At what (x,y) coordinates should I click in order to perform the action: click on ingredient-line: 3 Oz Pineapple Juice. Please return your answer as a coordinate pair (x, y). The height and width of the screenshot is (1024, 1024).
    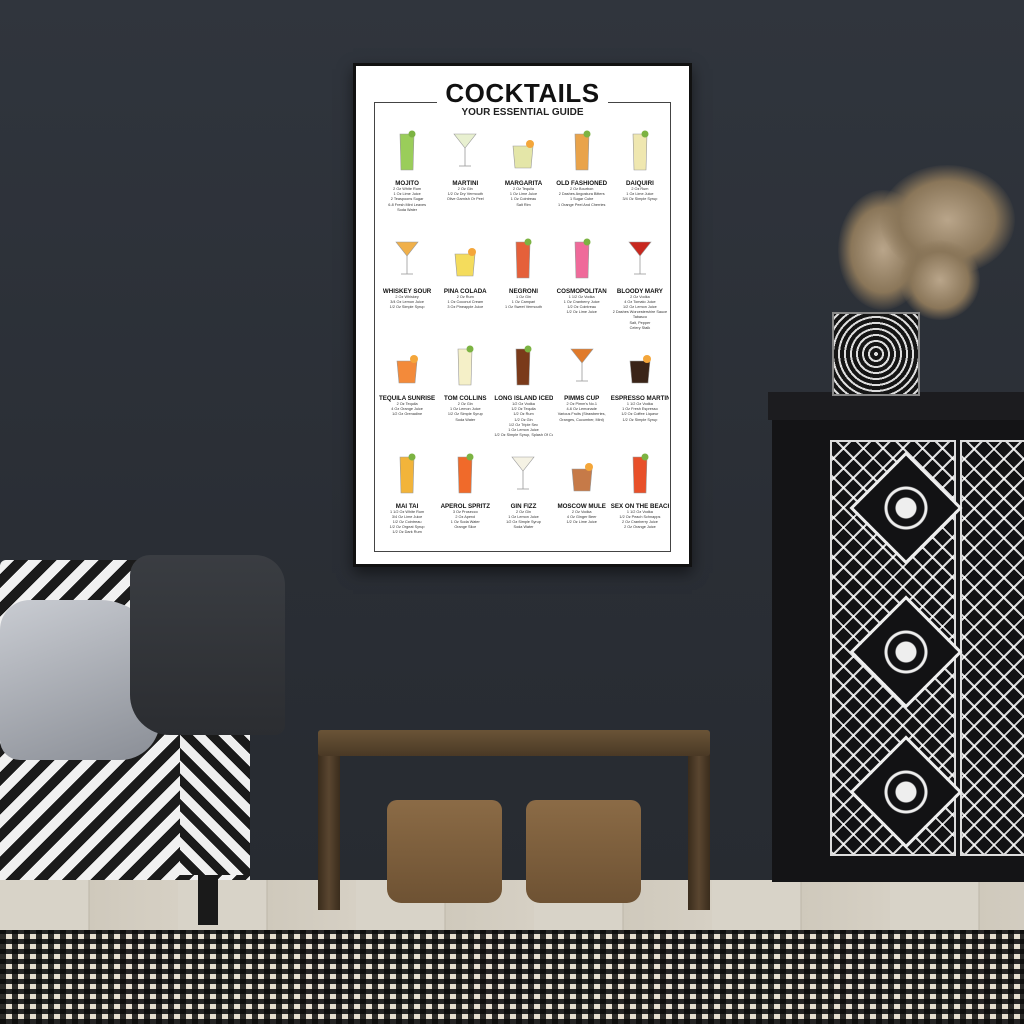
    Looking at the image, I should click on (465, 306).